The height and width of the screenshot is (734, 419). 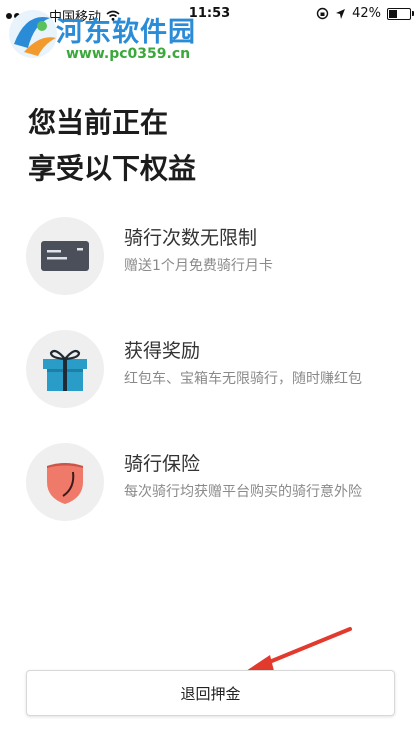 I want to click on battery-icon, so click(x=400, y=13).